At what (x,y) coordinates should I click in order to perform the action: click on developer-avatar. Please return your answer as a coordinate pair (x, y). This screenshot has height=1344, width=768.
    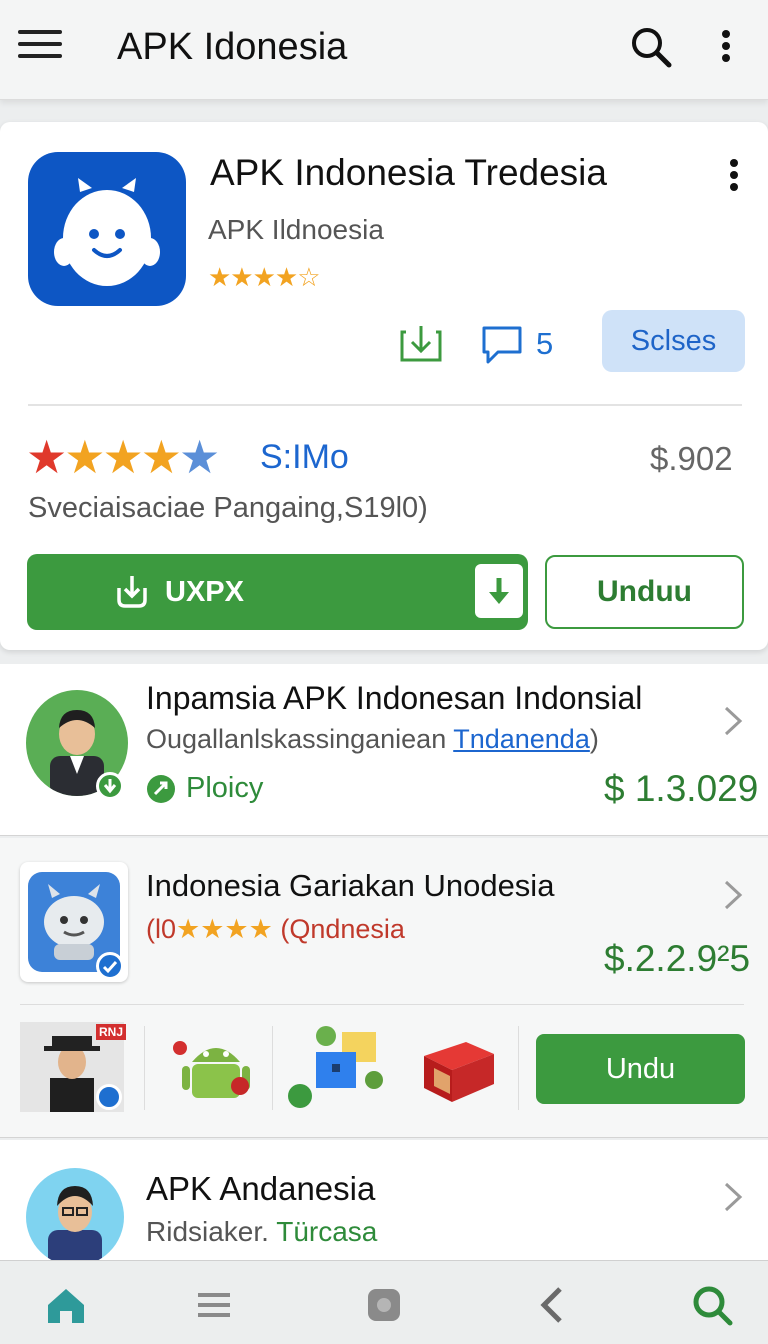
    Looking at the image, I should click on (75, 1217).